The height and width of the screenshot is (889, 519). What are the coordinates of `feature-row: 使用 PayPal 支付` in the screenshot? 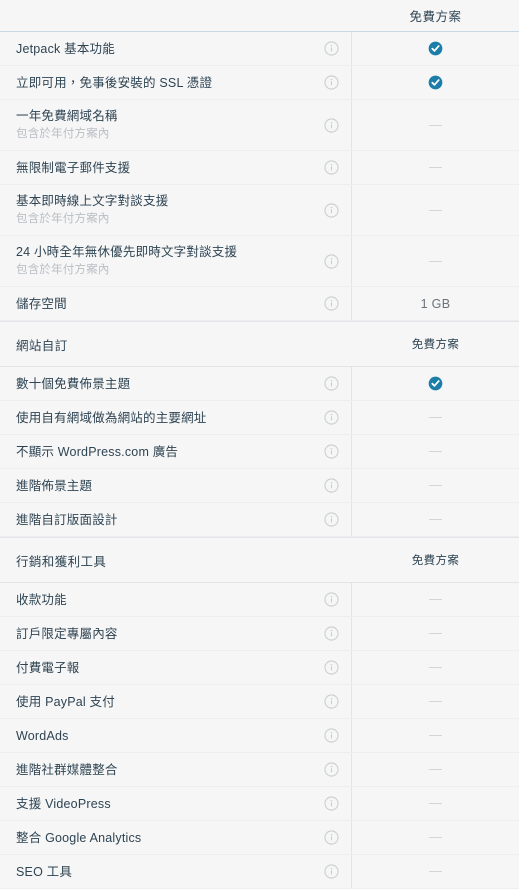 It's located at (259, 702).